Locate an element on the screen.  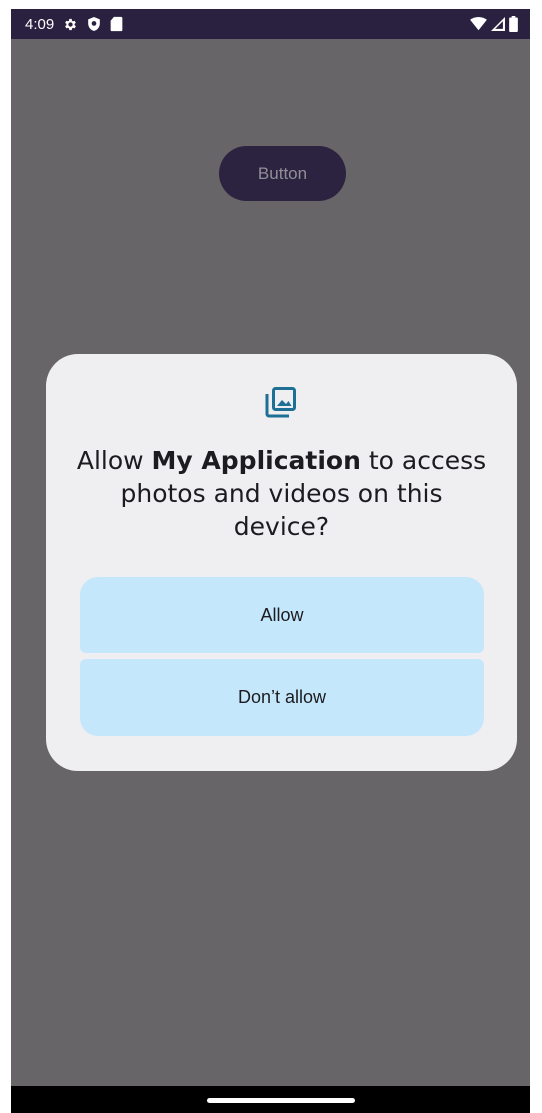
shield-icon is located at coordinates (94, 24).